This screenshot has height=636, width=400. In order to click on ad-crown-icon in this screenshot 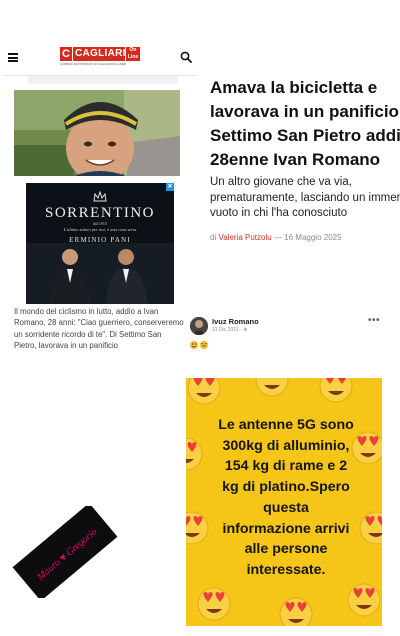, I will do `click(100, 196)`.